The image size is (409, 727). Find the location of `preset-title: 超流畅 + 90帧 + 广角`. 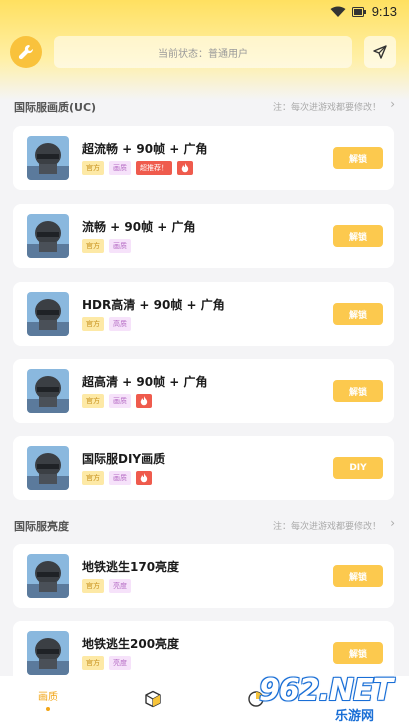

preset-title: 超流畅 + 90帧 + 广角 is located at coordinates (145, 149).